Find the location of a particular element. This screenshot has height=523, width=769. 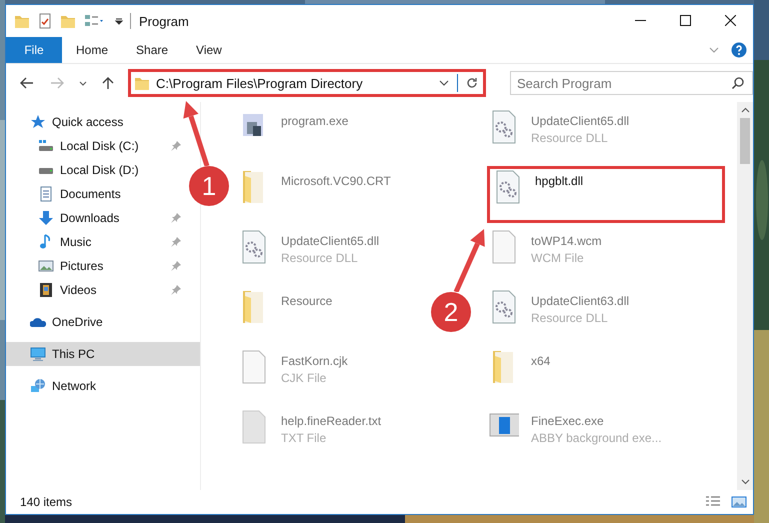

ribbon-tab: View is located at coordinates (209, 50).